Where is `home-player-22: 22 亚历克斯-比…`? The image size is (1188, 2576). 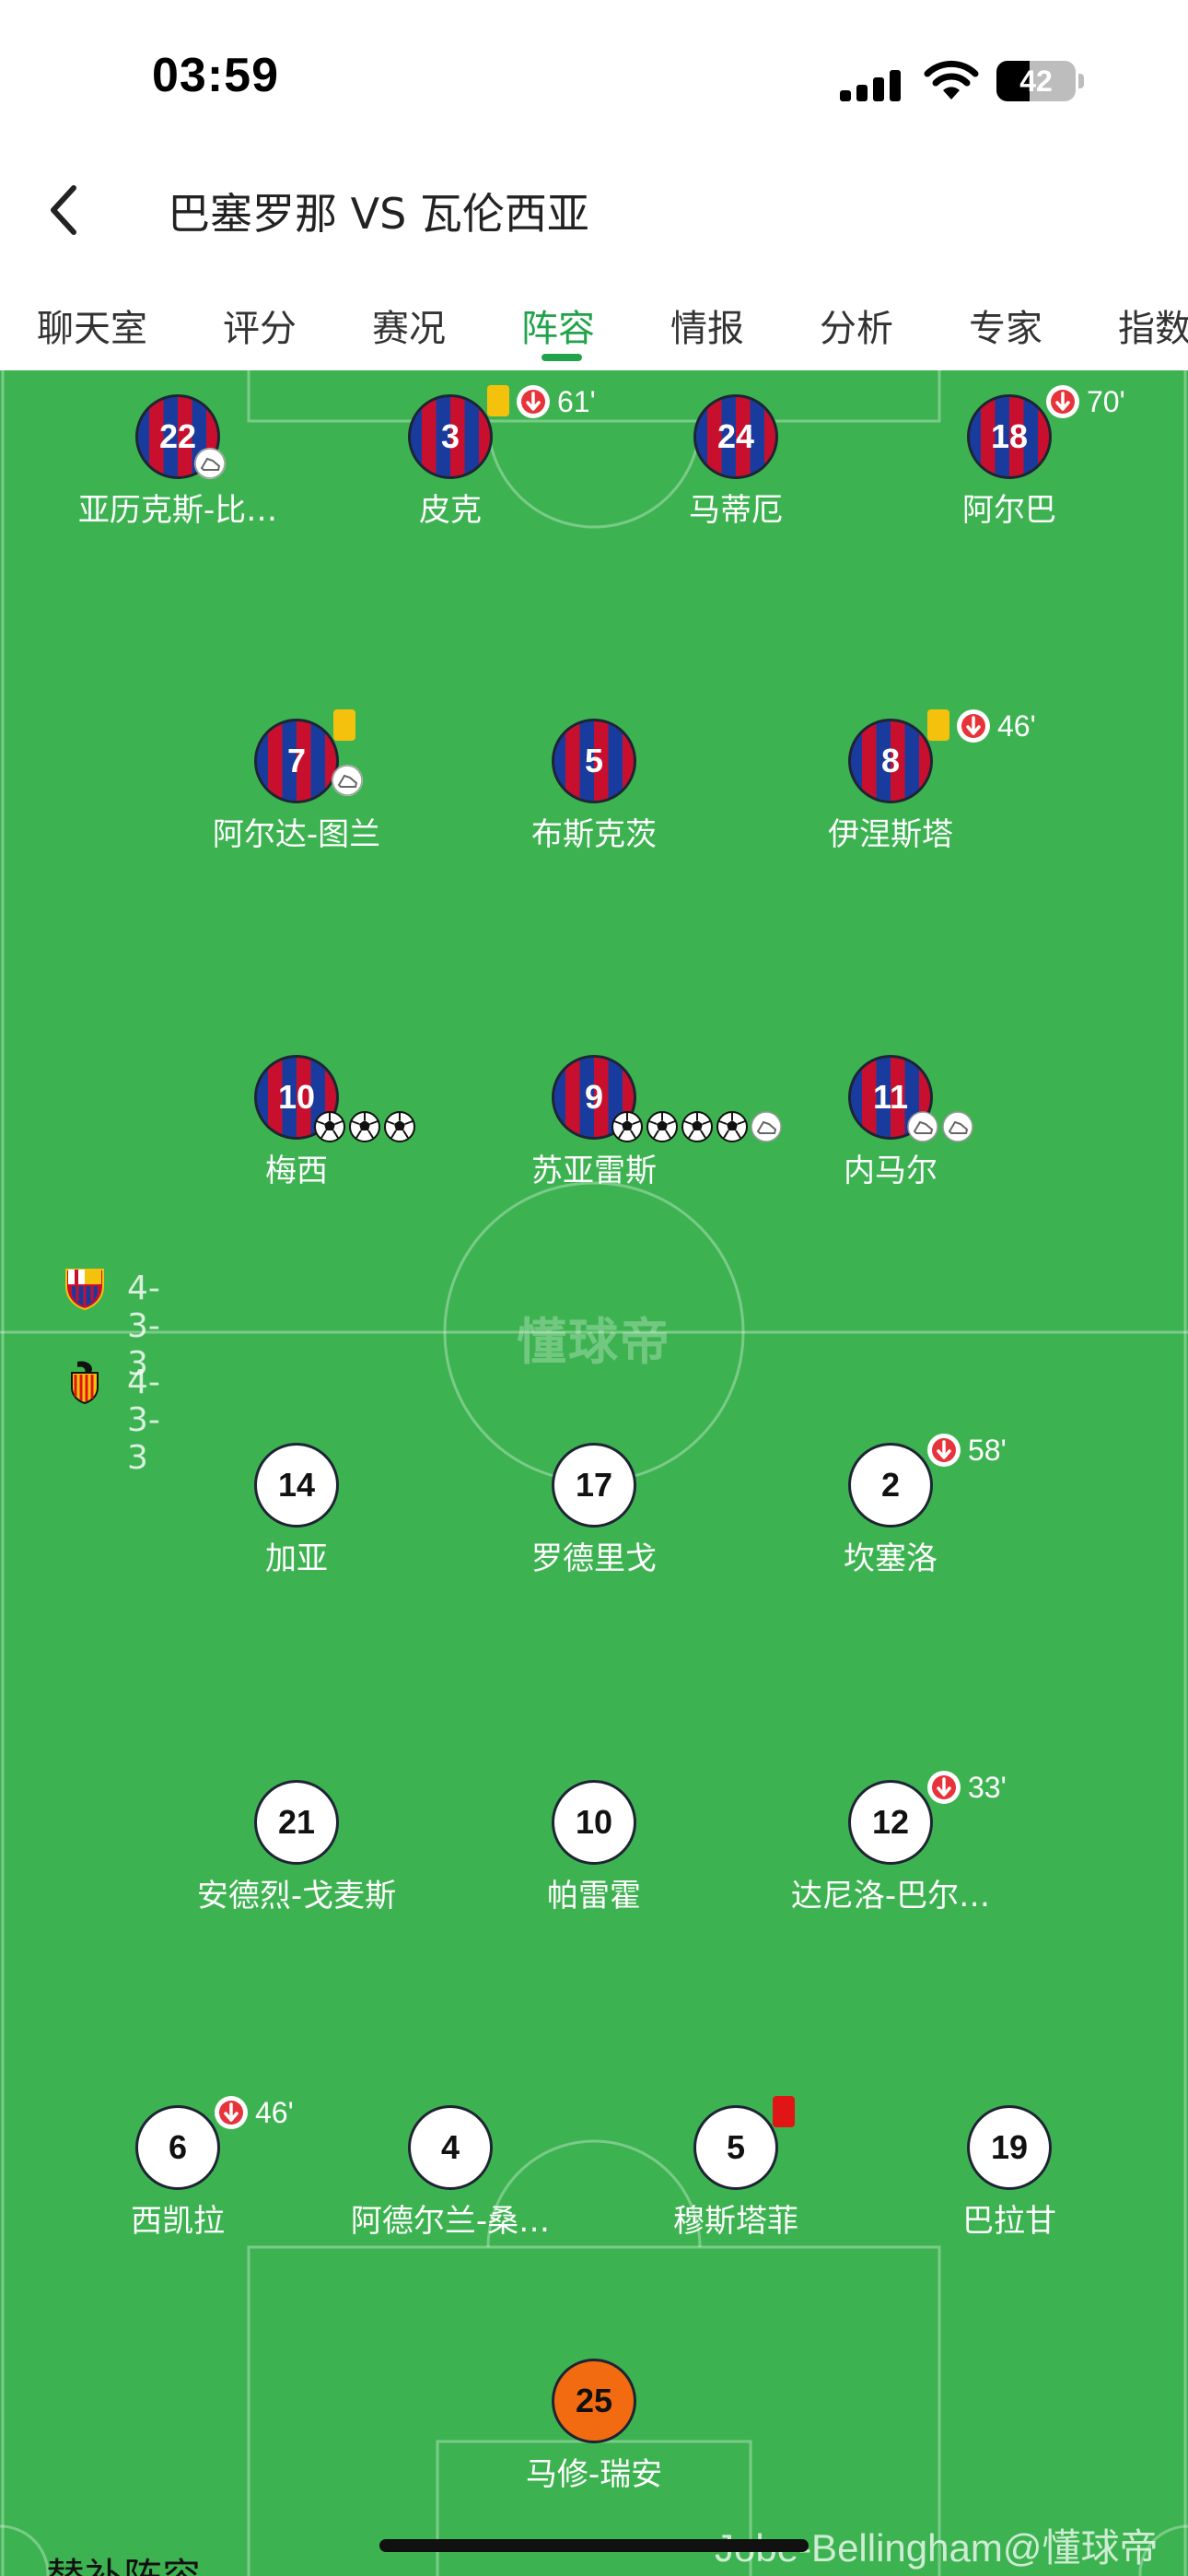 home-player-22: 22 亚历克斯-比… is located at coordinates (177, 463).